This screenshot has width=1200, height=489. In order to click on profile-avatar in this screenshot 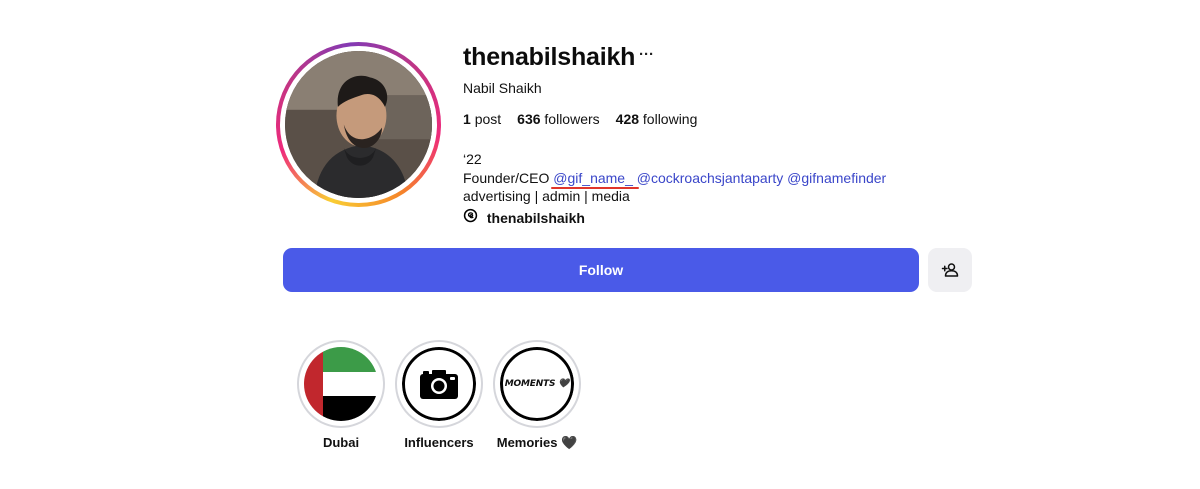, I will do `click(358, 124)`.